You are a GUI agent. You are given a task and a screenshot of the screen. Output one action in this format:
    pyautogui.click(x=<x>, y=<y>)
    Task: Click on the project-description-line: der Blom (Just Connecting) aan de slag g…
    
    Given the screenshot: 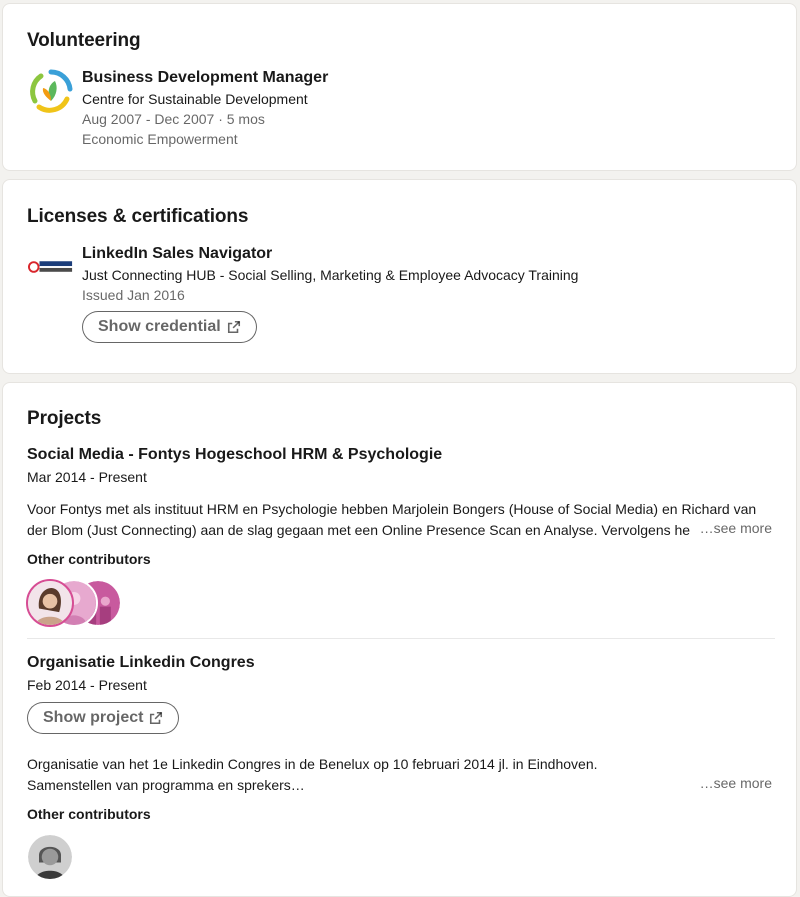 What is the action you would take?
    pyautogui.click(x=359, y=530)
    